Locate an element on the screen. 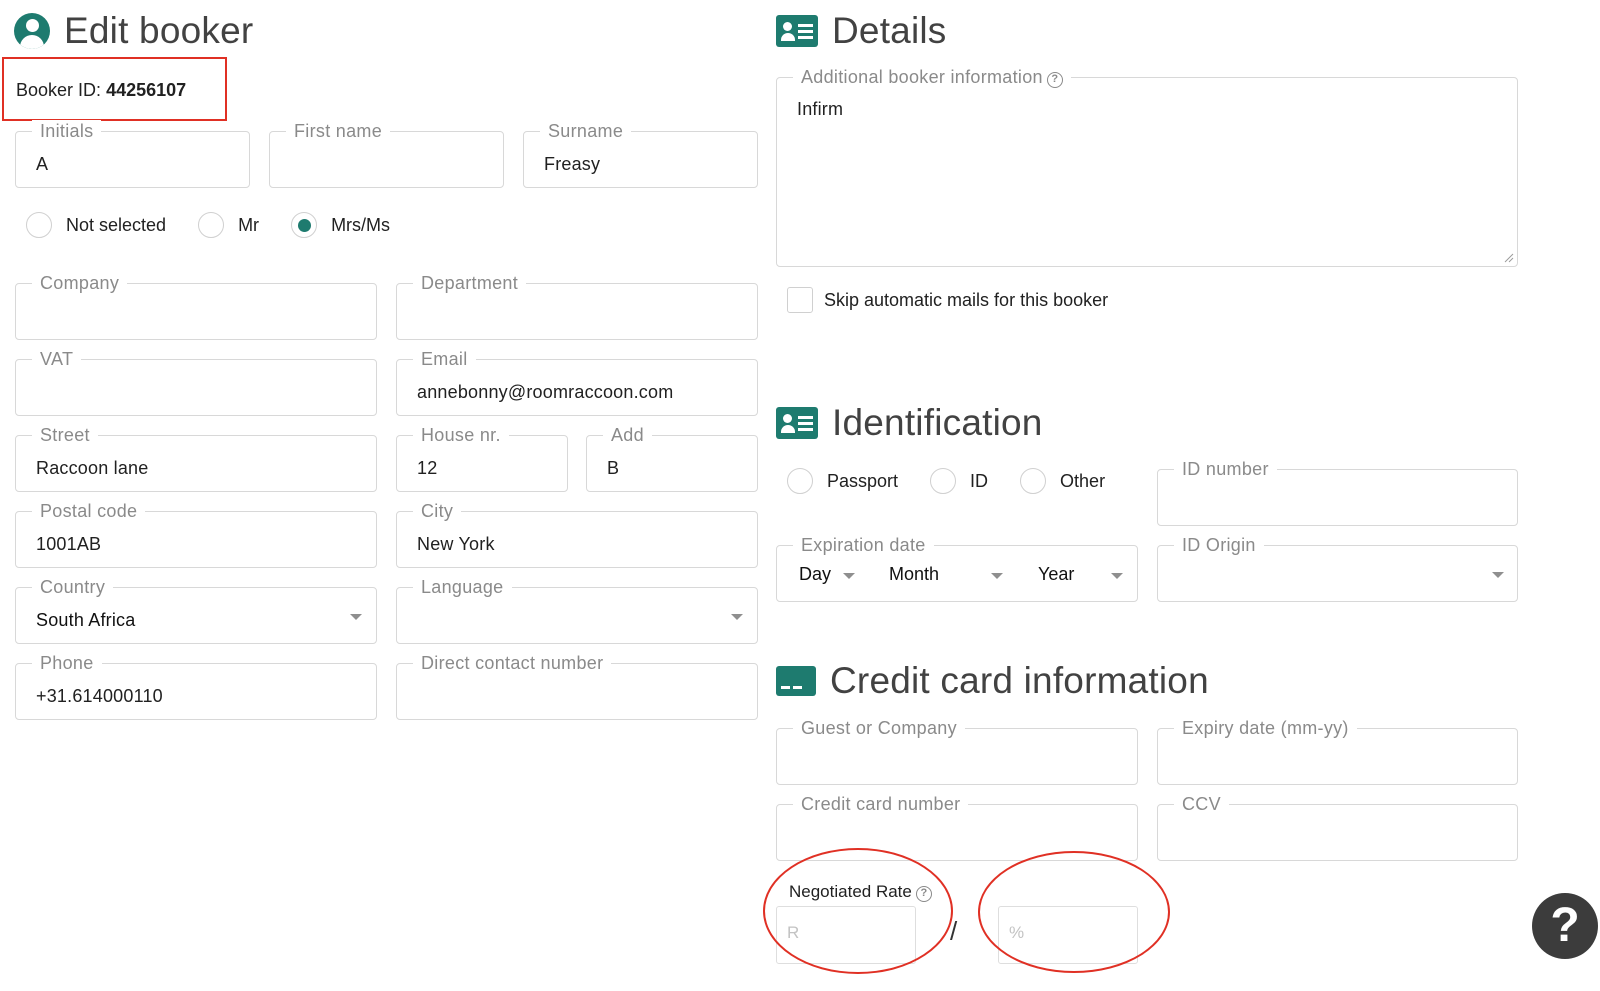 The image size is (1600, 991). id-type-id: ID is located at coordinates (959, 481).